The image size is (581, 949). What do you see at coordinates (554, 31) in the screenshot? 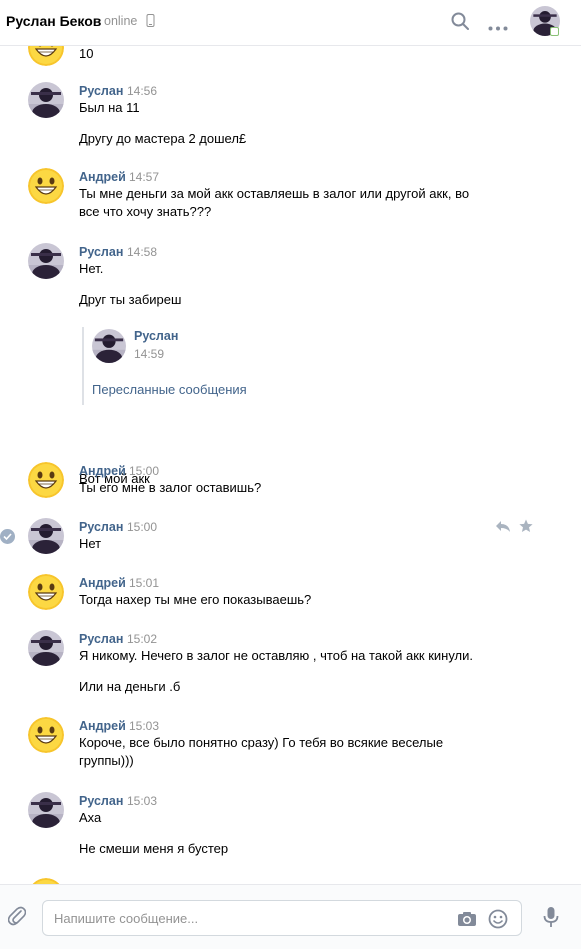
I see `online-mobile-badge` at bounding box center [554, 31].